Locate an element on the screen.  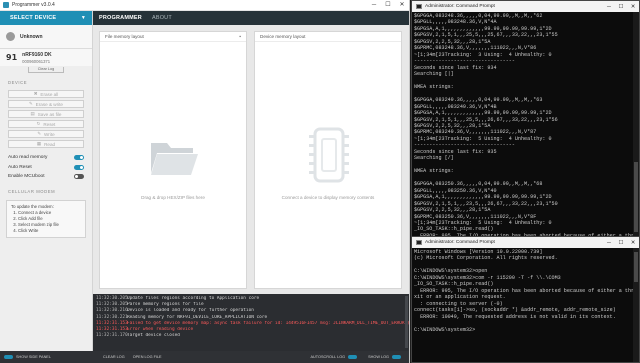
programmer-titlebar: Programmer v3.0.4 ─ ☐ ✕ is located at coordinates (204, 5).